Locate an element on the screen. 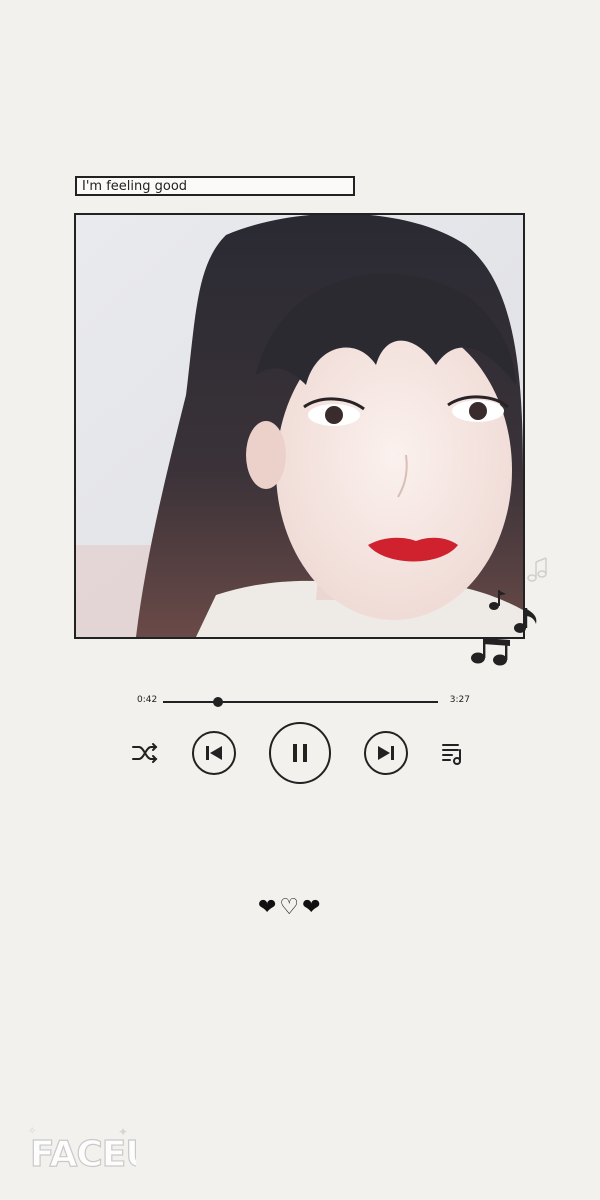 The width and height of the screenshot is (600, 1200). pause-icon is located at coordinates (300, 753).